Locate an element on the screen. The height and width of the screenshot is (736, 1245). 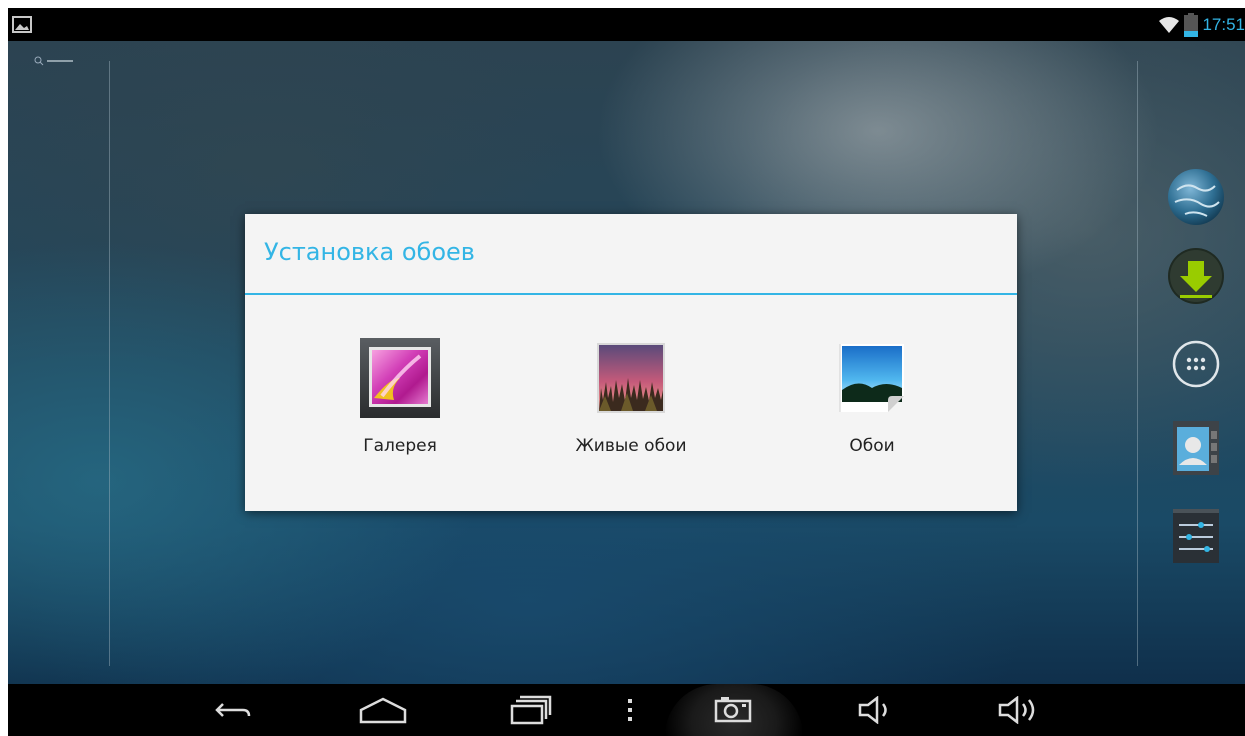
navigation-bar is located at coordinates (626, 710).